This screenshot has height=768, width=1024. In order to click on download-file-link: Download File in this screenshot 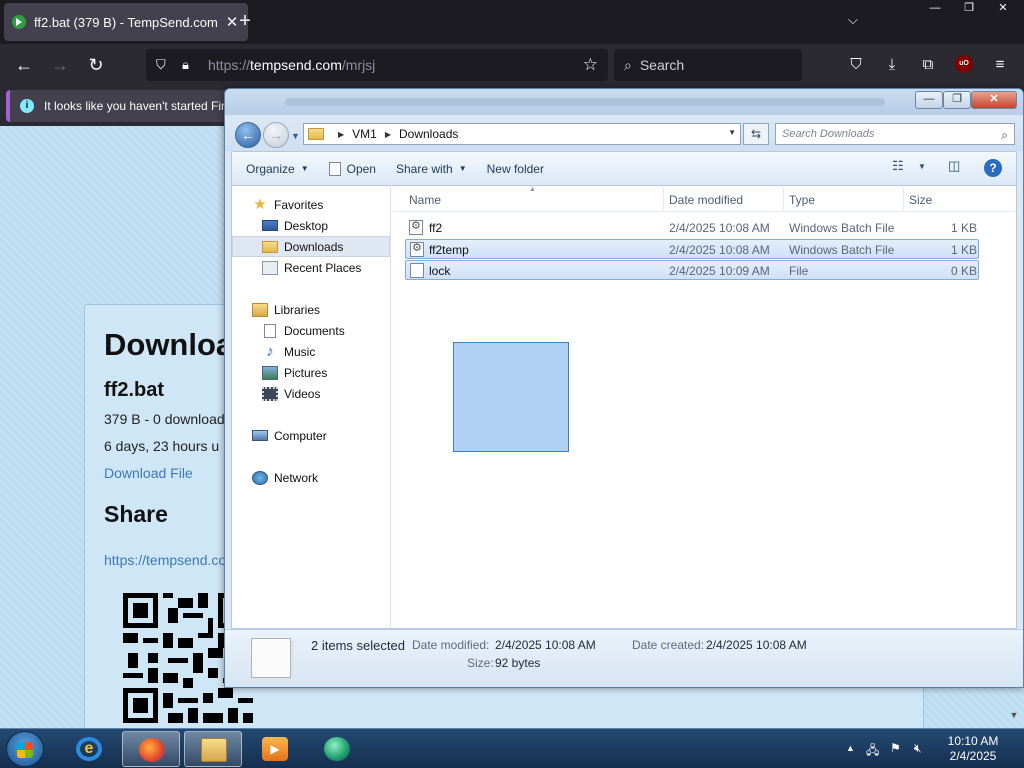, I will do `click(148, 473)`.